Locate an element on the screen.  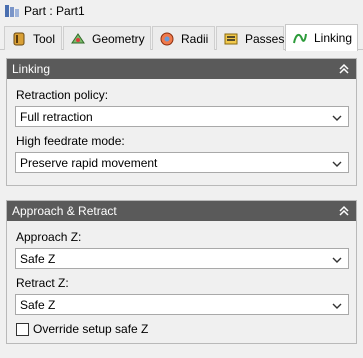
geometry-icon is located at coordinates (78, 39).